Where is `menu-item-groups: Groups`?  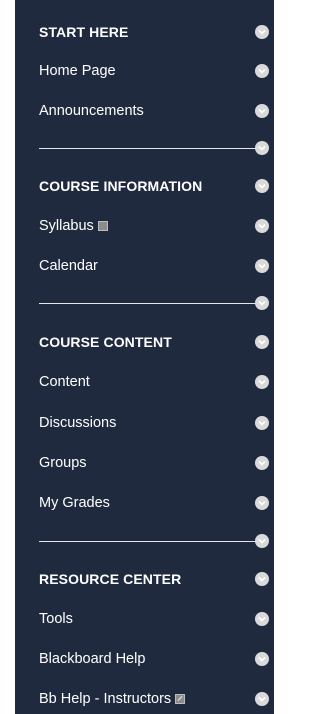 menu-item-groups: Groups is located at coordinates (144, 463).